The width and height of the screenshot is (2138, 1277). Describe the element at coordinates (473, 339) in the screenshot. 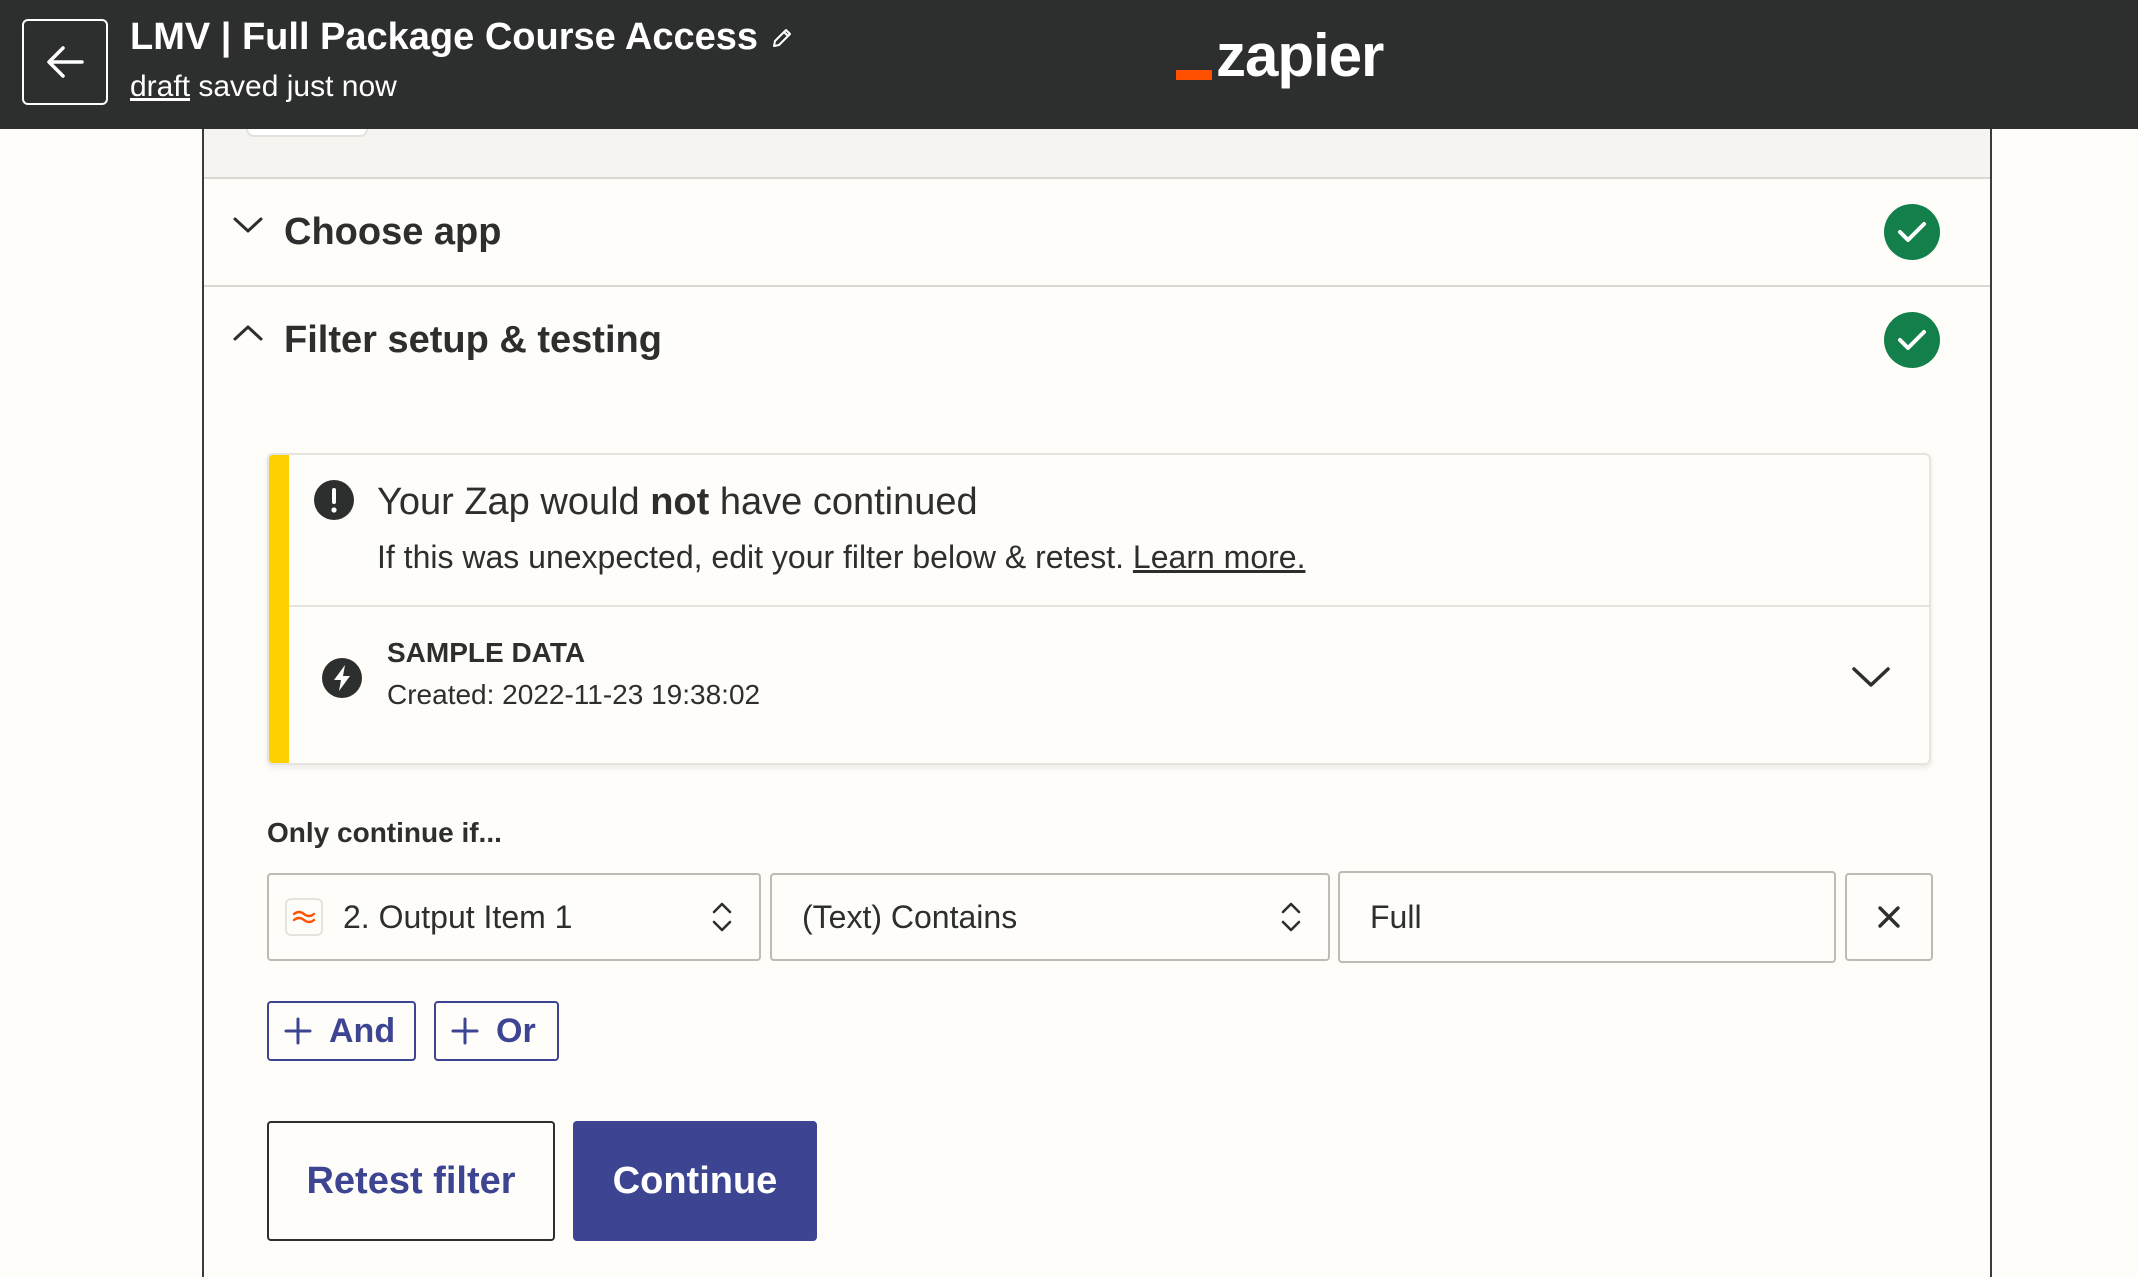

I see `section-title-filter-setup: Filter setup & testing` at that location.